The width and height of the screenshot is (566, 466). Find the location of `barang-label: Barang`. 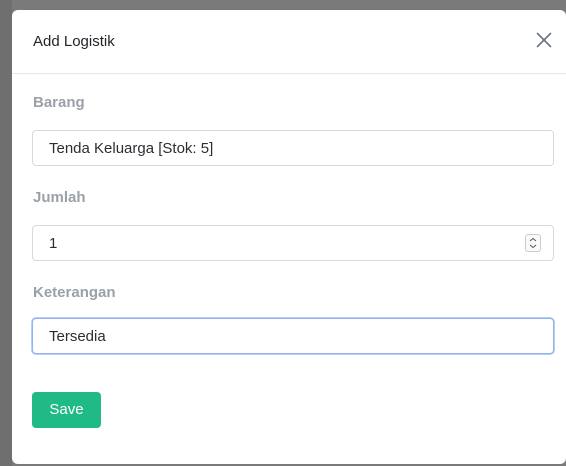

barang-label: Barang is located at coordinates (59, 102).